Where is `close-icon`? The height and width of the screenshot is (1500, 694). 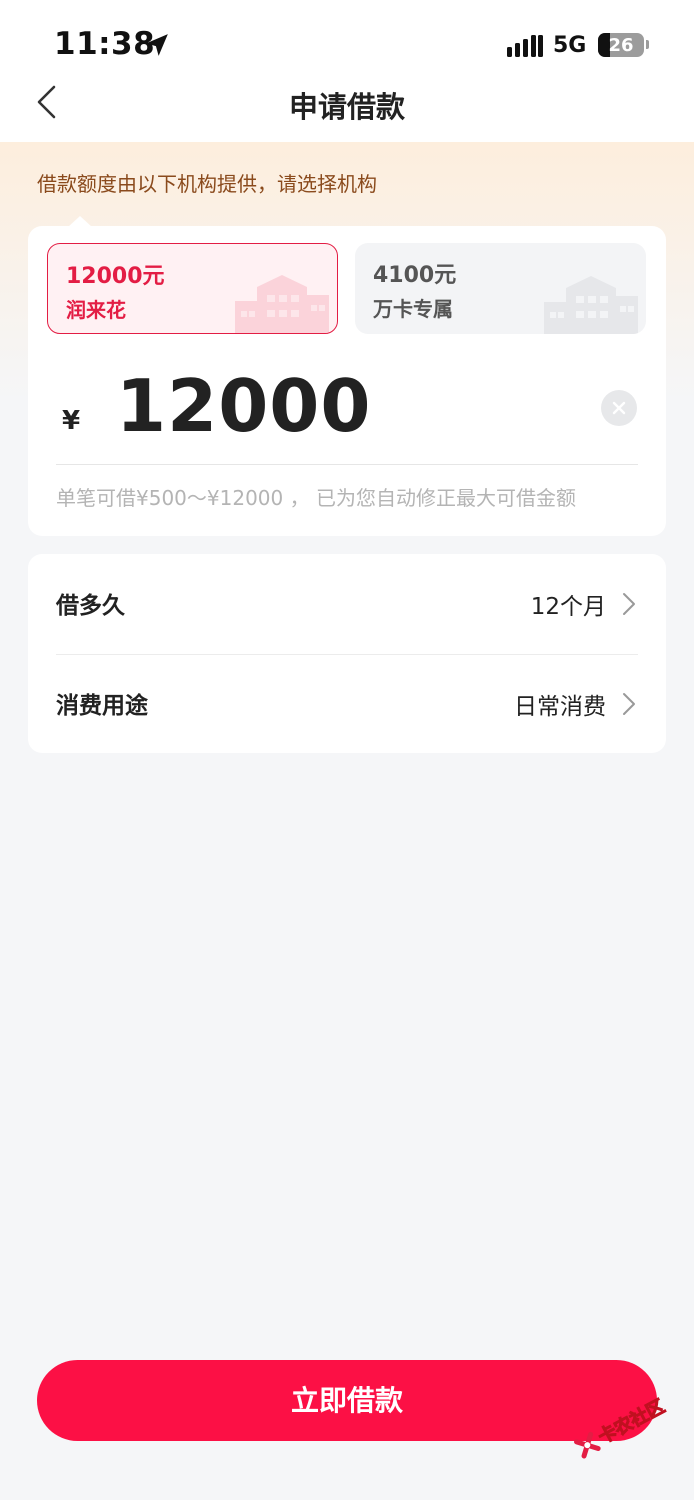
close-icon is located at coordinates (619, 408).